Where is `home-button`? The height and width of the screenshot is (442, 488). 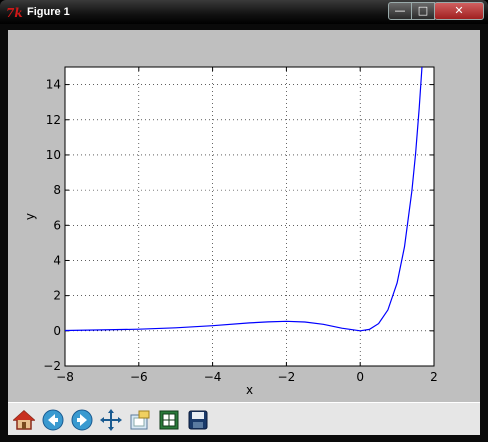
home-button is located at coordinates (24, 420).